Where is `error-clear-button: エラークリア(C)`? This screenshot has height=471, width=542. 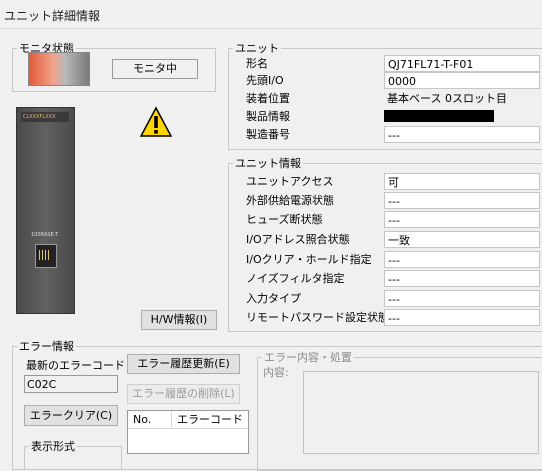 error-clear-button: エラークリア(C) is located at coordinates (71, 415).